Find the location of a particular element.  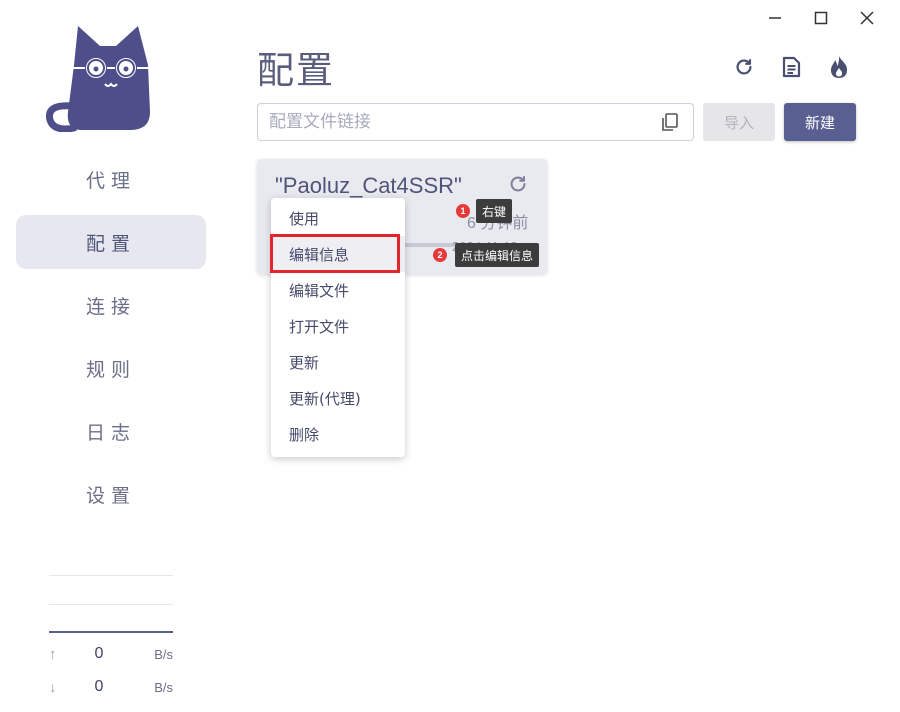

sidebar-nav: 代理 配置 连接 规则 日志 设置 is located at coordinates (111, 341).